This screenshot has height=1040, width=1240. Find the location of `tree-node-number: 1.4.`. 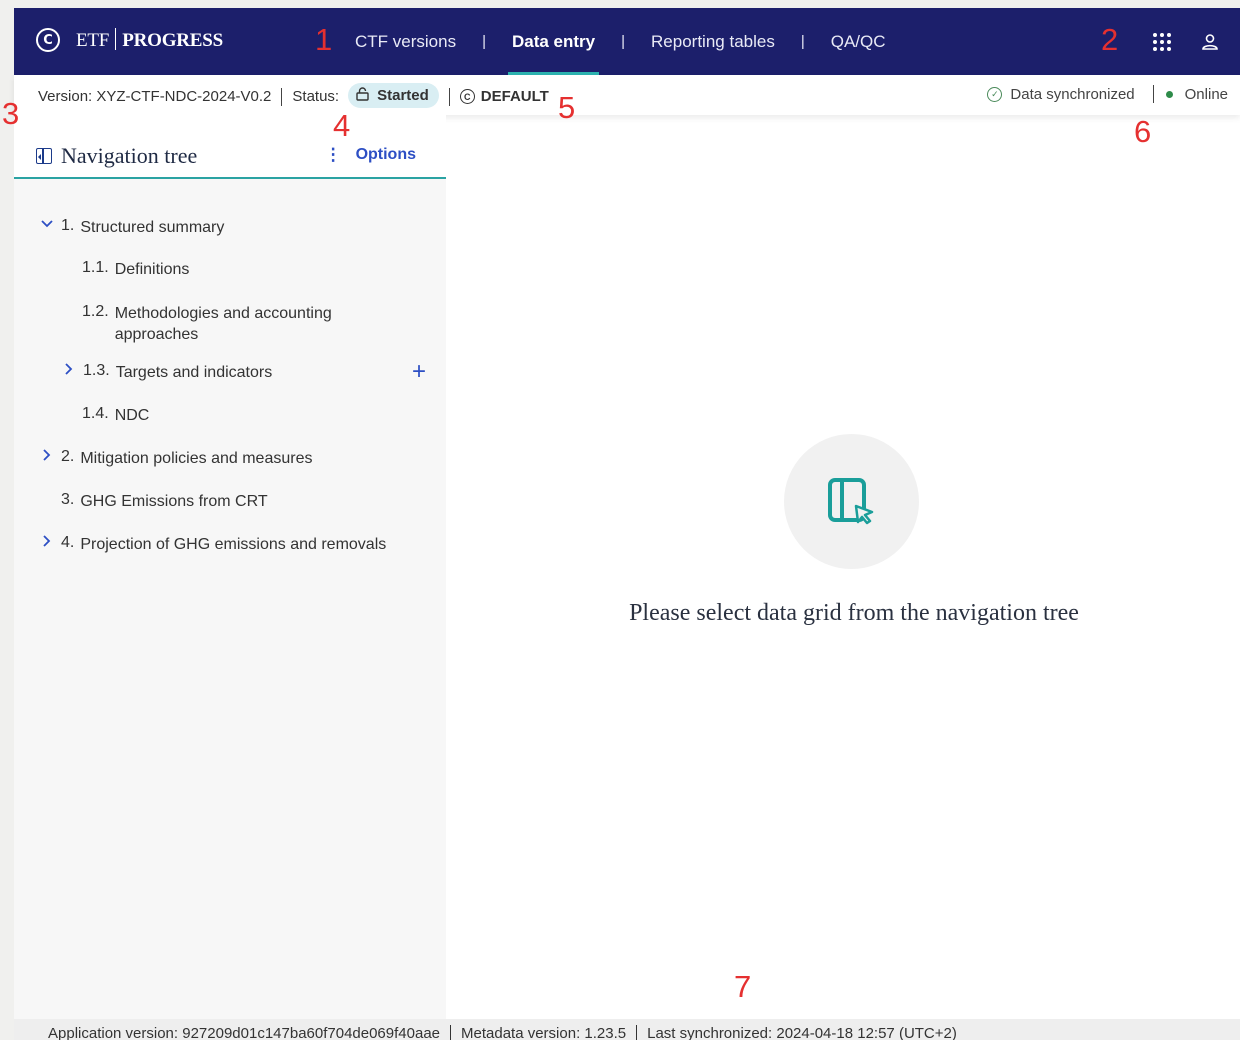

tree-node-number: 1.4. is located at coordinates (95, 413).